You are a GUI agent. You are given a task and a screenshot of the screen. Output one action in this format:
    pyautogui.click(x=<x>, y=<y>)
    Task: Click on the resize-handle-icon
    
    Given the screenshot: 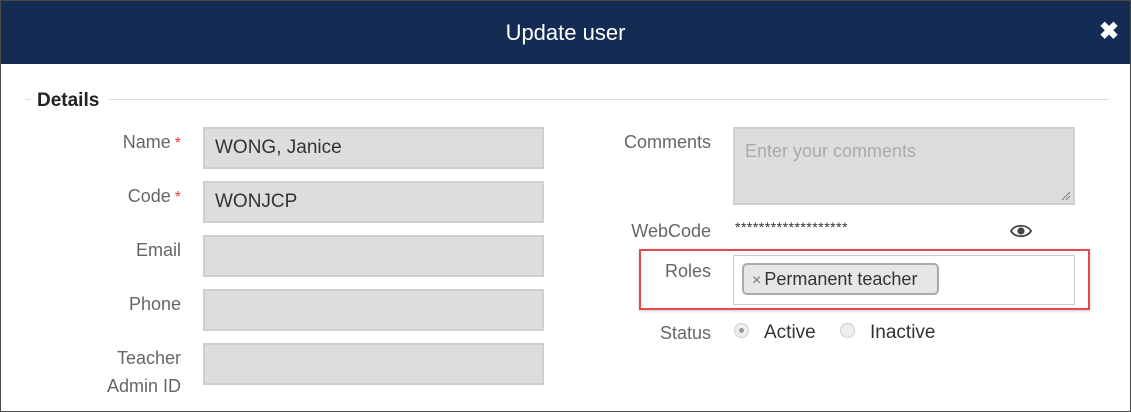 What is the action you would take?
    pyautogui.click(x=1065, y=195)
    